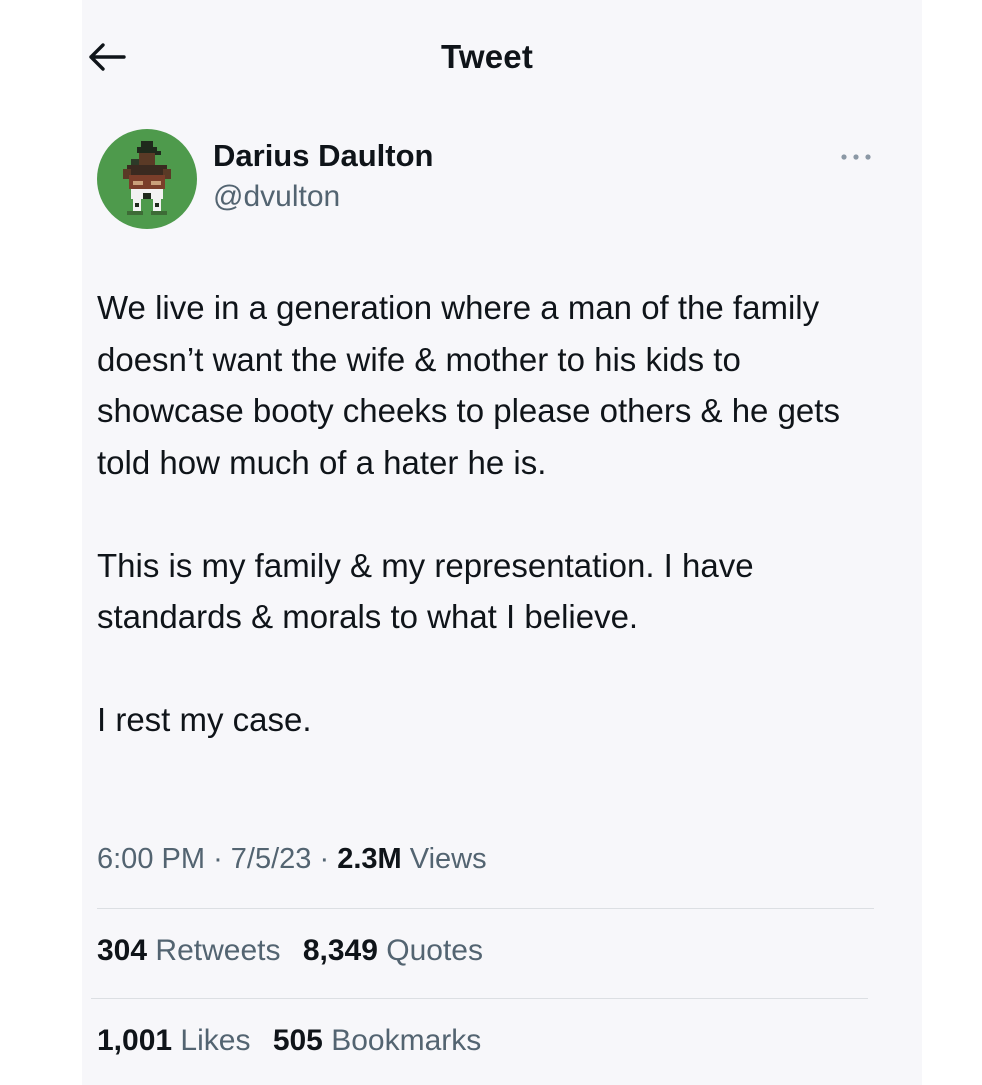  Describe the element at coordinates (218, 950) in the screenshot. I see `retweets-label: Retweets` at that location.